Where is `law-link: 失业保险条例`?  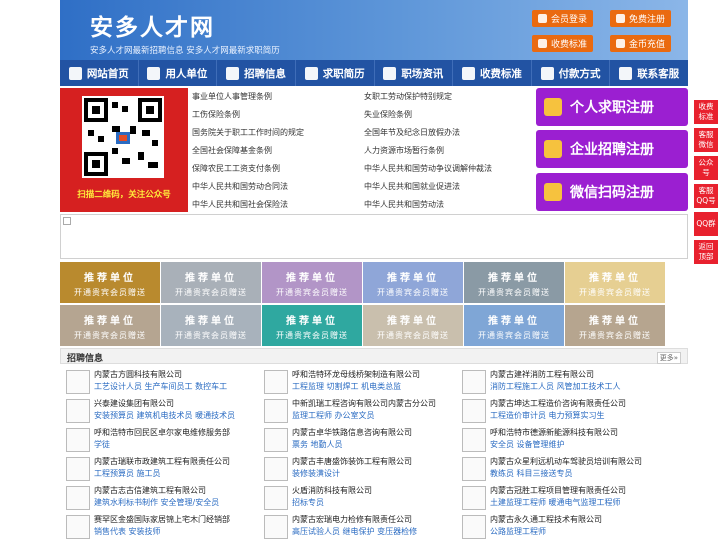 law-link: 失业保险条例 is located at coordinates (388, 114).